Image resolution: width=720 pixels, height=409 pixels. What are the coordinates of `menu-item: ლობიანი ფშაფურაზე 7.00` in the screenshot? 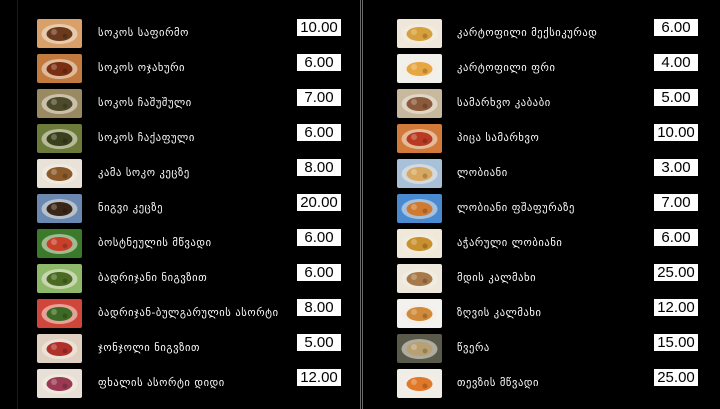 It's located at (541, 210).